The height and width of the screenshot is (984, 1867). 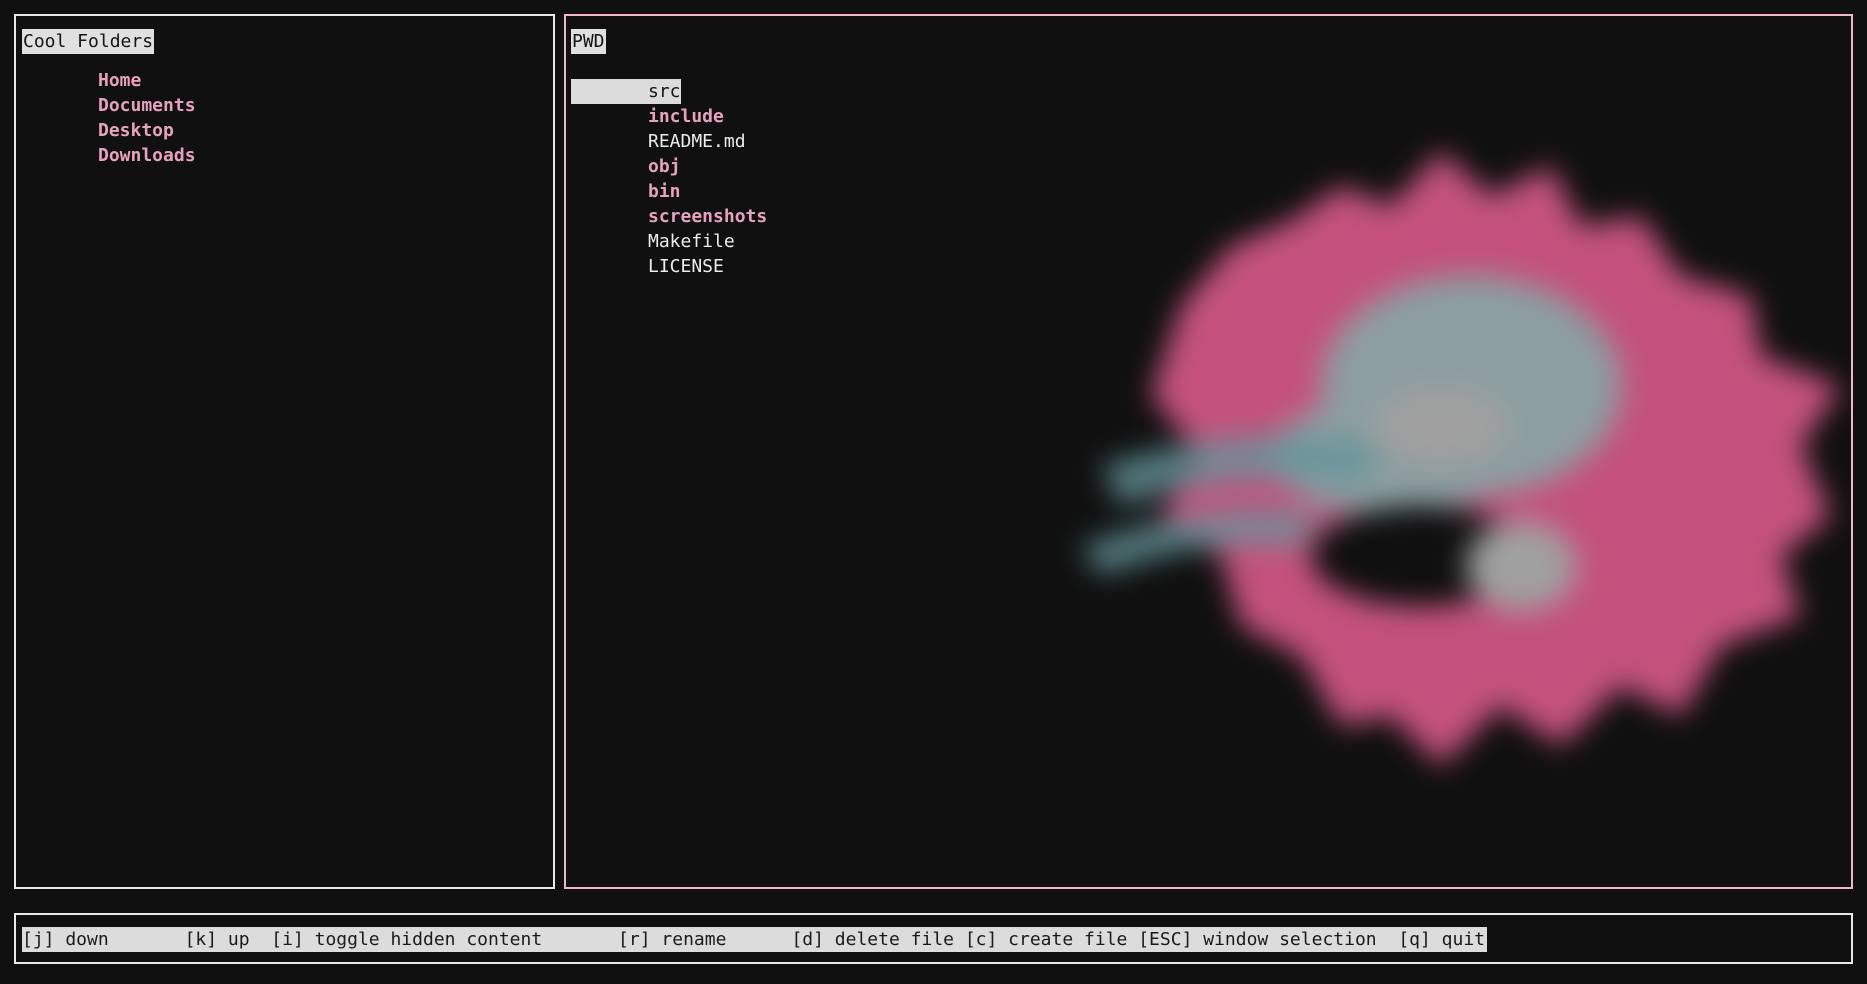 I want to click on file-item-include: include, so click(x=669, y=116).